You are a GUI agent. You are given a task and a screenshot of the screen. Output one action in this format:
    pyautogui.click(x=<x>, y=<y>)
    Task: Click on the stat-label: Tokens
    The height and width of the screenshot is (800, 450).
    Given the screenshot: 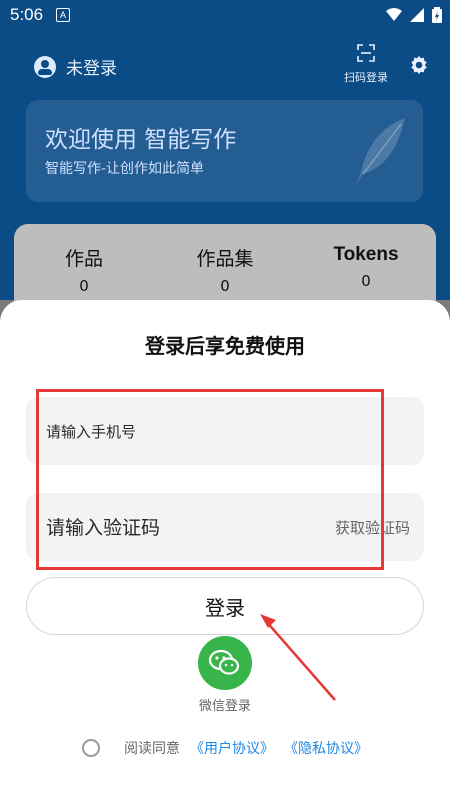 What is the action you would take?
    pyautogui.click(x=366, y=254)
    